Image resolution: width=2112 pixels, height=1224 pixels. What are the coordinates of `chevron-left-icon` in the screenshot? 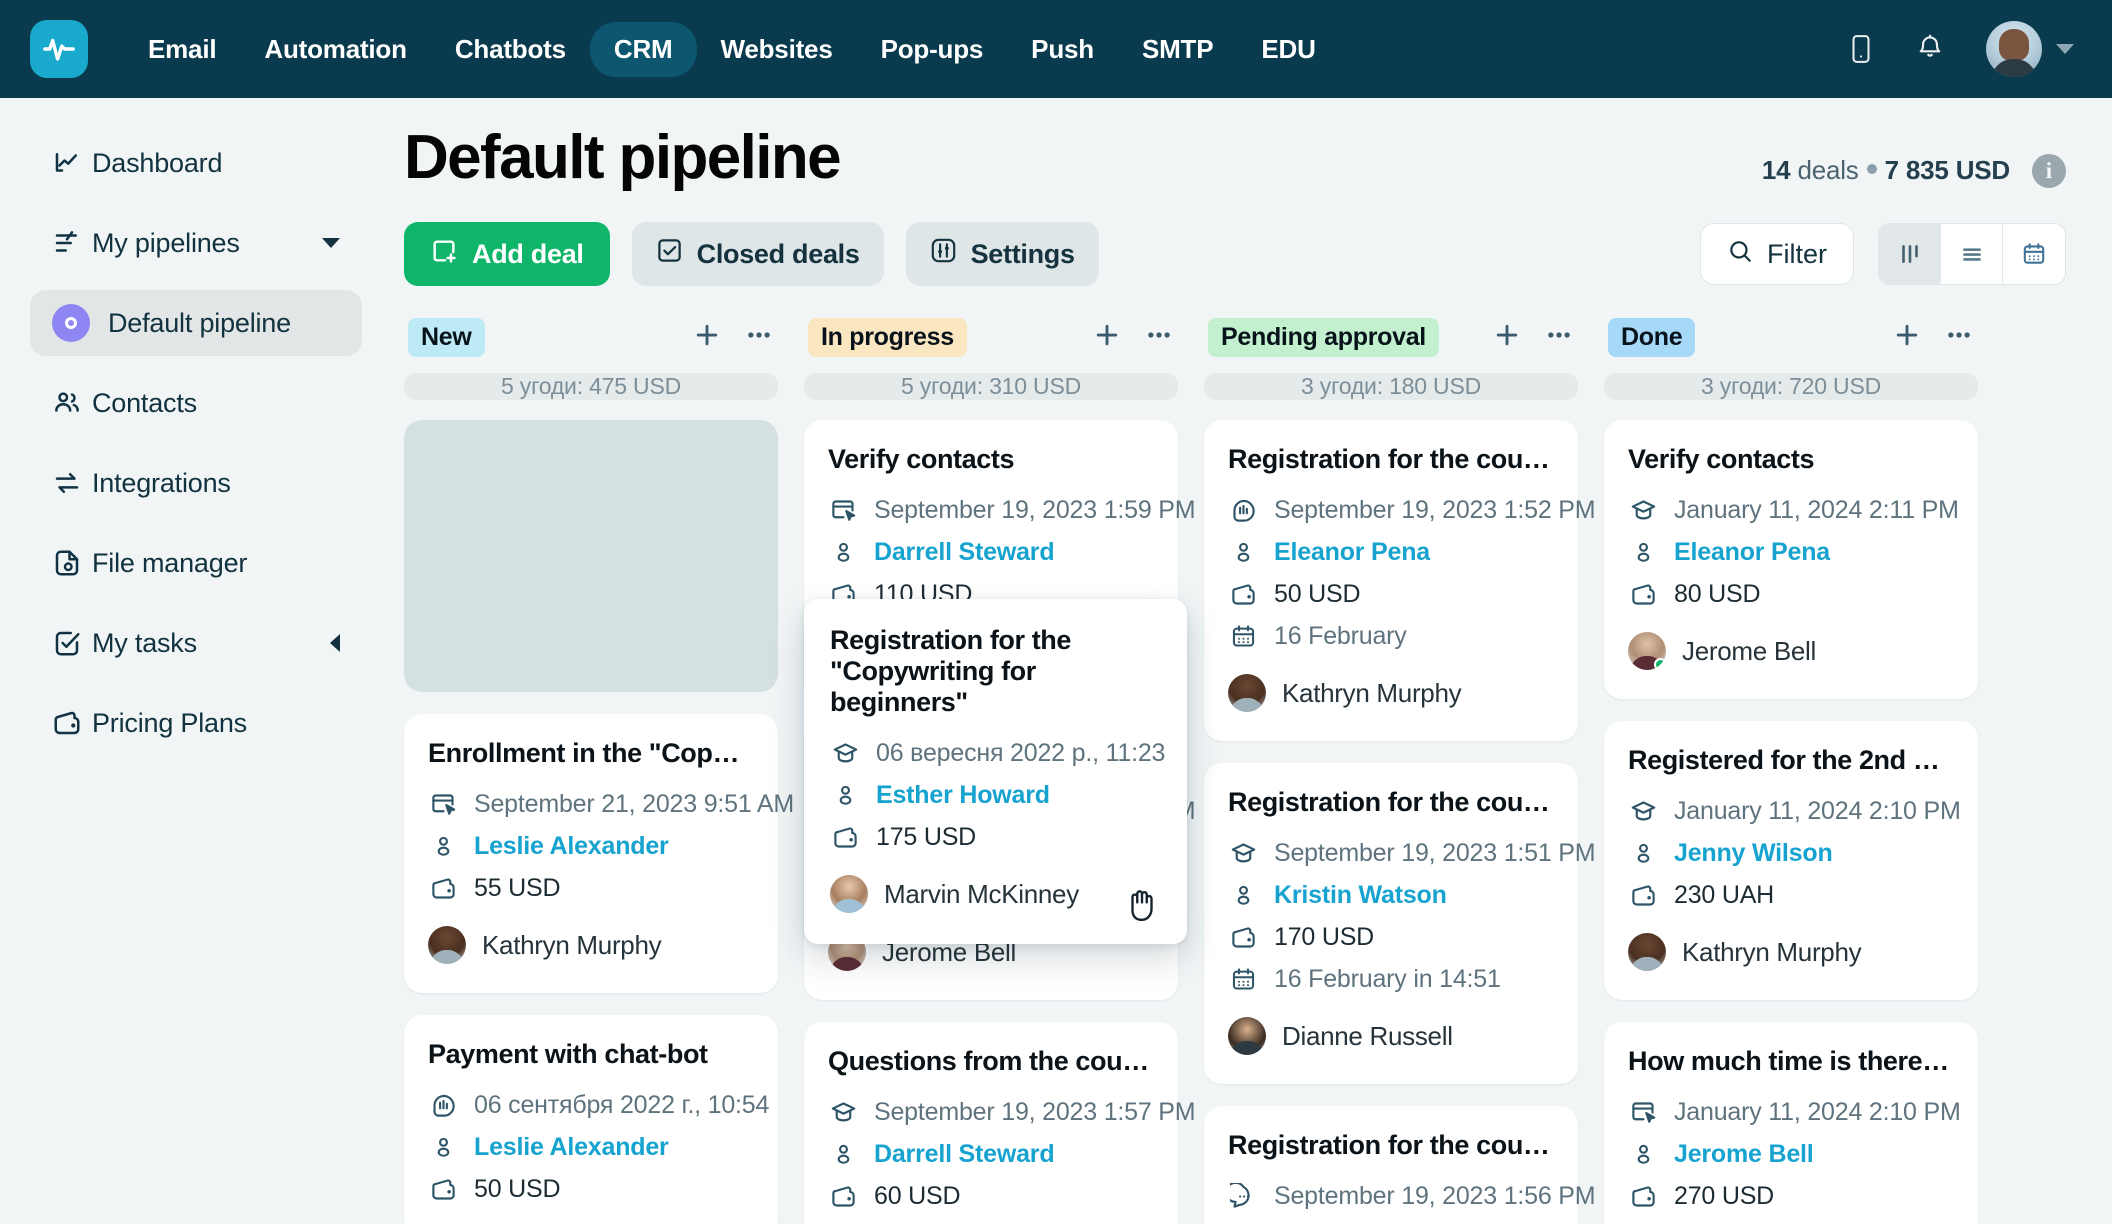 It's located at (335, 643).